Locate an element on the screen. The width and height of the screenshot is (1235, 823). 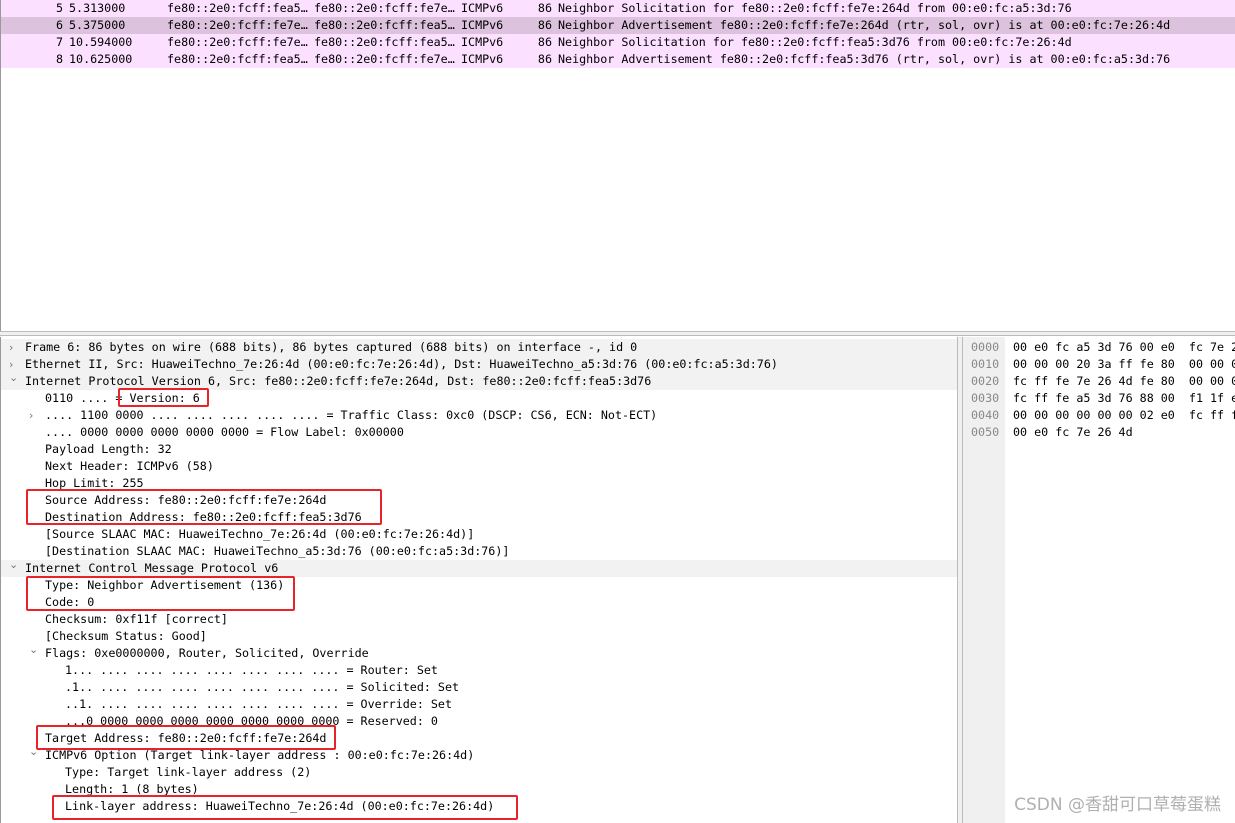
tree-item-label: Internet Control Message Protocol v6 is located at coordinates (152, 568).